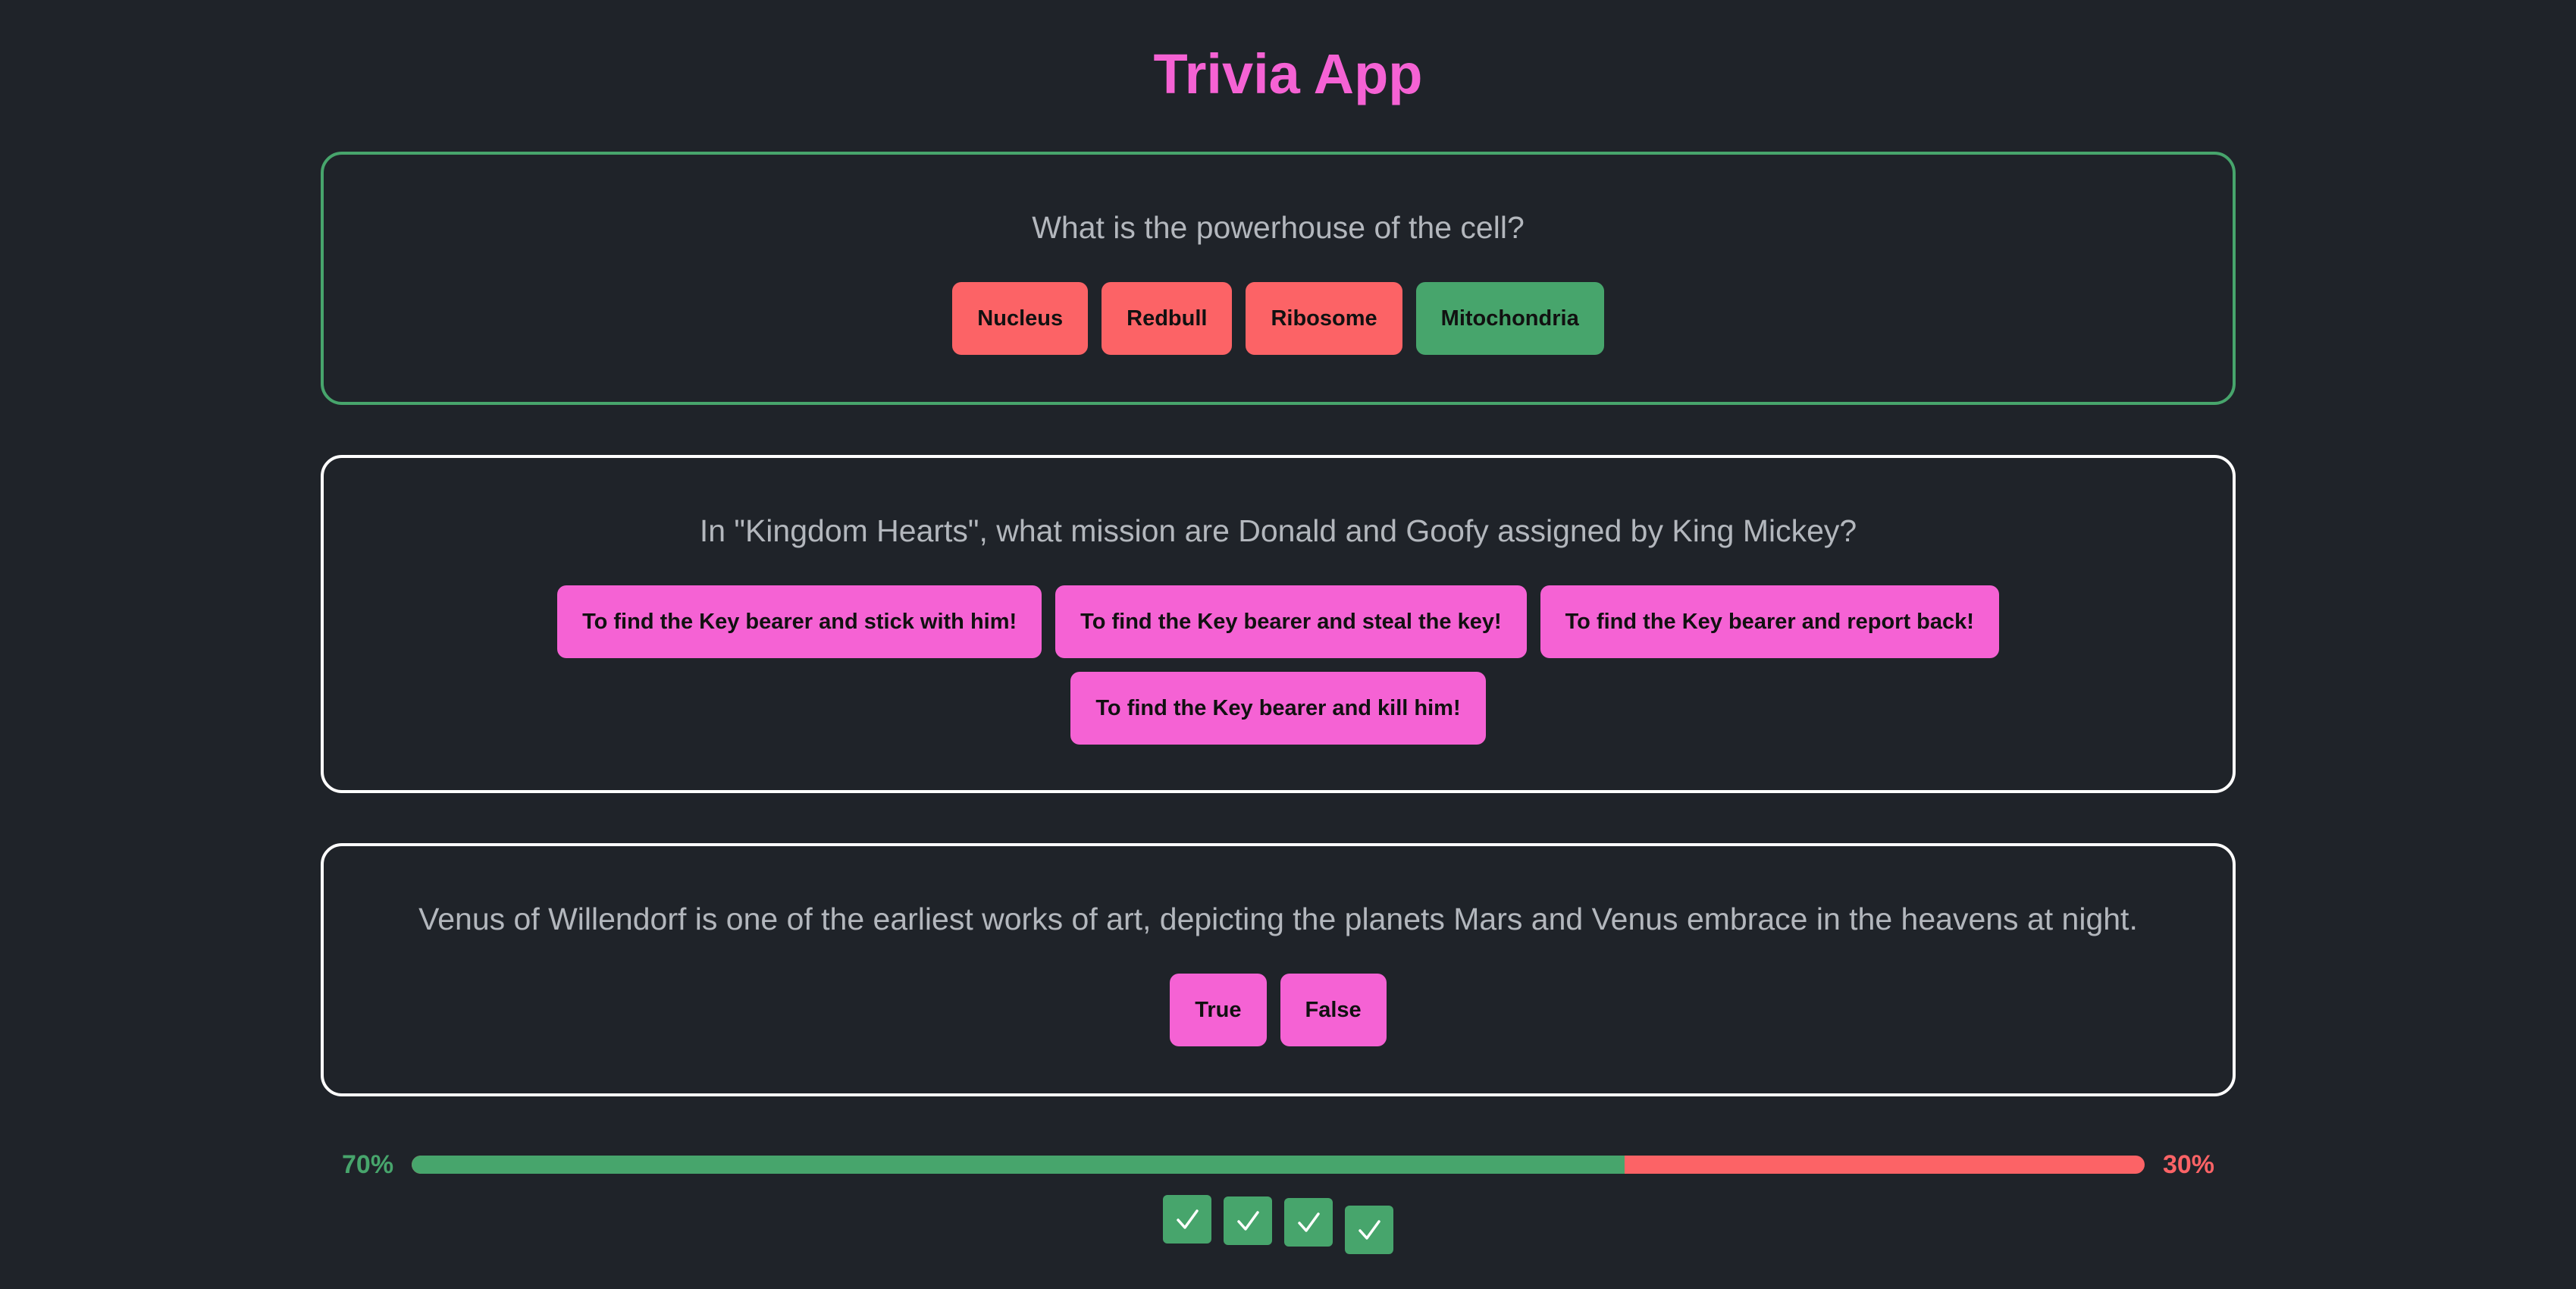  I want to click on answer-group: True False, so click(1278, 1010).